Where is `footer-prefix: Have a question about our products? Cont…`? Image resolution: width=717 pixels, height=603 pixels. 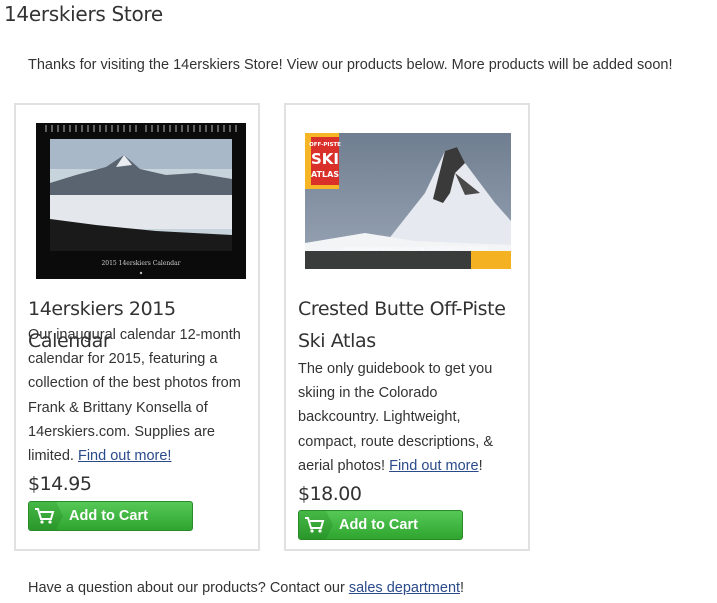
footer-prefix: Have a question about our products? Cont… is located at coordinates (188, 588).